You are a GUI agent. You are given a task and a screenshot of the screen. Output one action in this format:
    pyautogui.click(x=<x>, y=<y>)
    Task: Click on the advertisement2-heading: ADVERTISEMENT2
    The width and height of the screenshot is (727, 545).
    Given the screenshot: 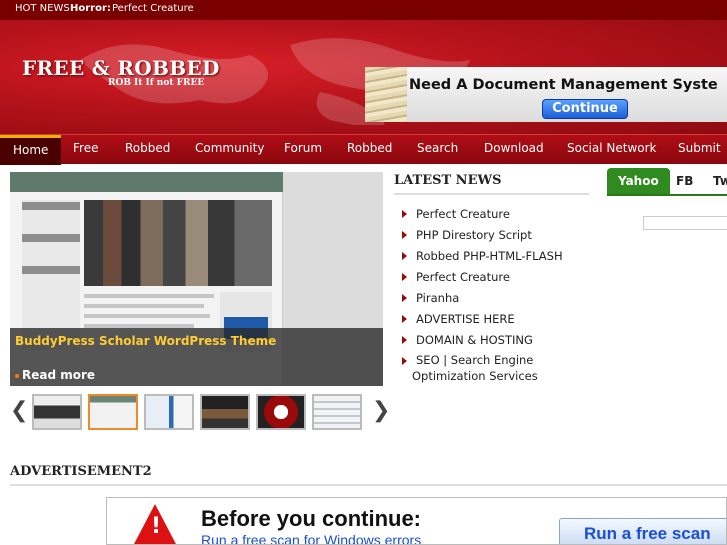 What is the action you would take?
    pyautogui.click(x=81, y=471)
    